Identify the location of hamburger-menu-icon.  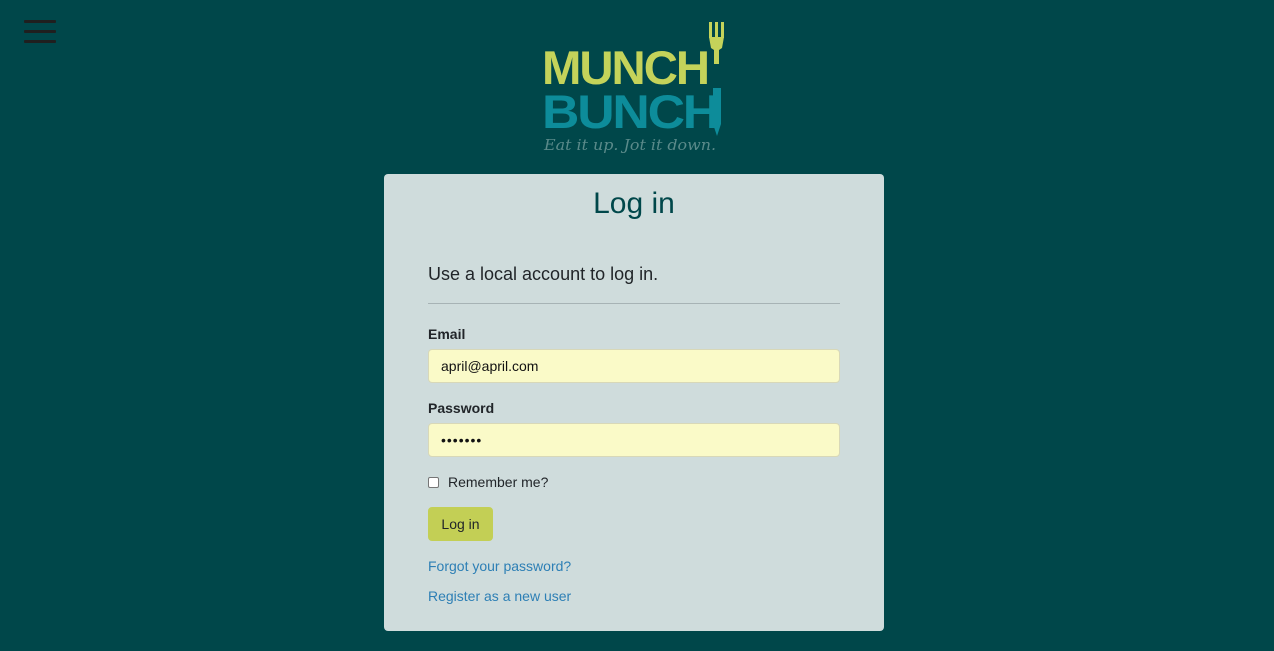
(40, 32).